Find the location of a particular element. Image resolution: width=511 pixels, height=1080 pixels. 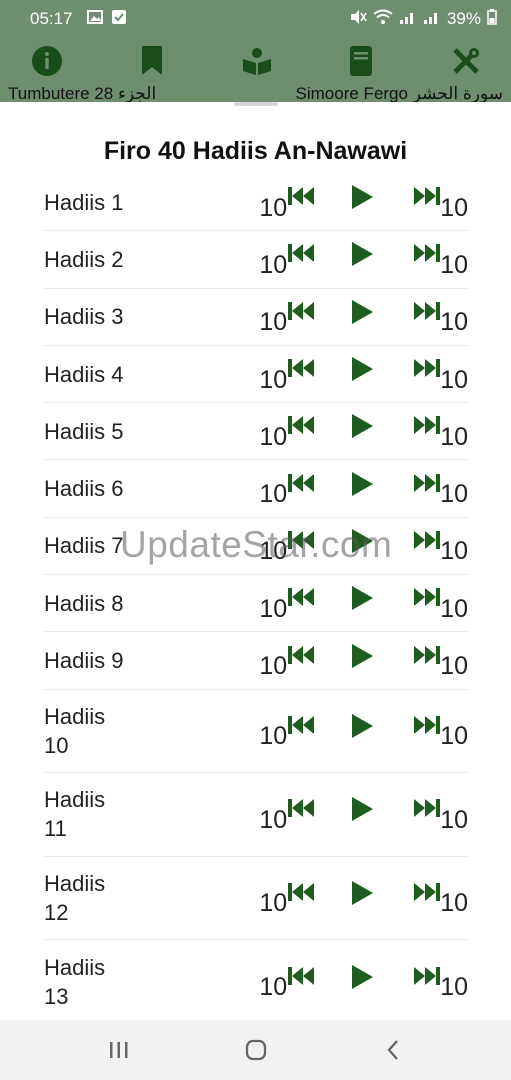

signal-2-icon is located at coordinates (432, 19).